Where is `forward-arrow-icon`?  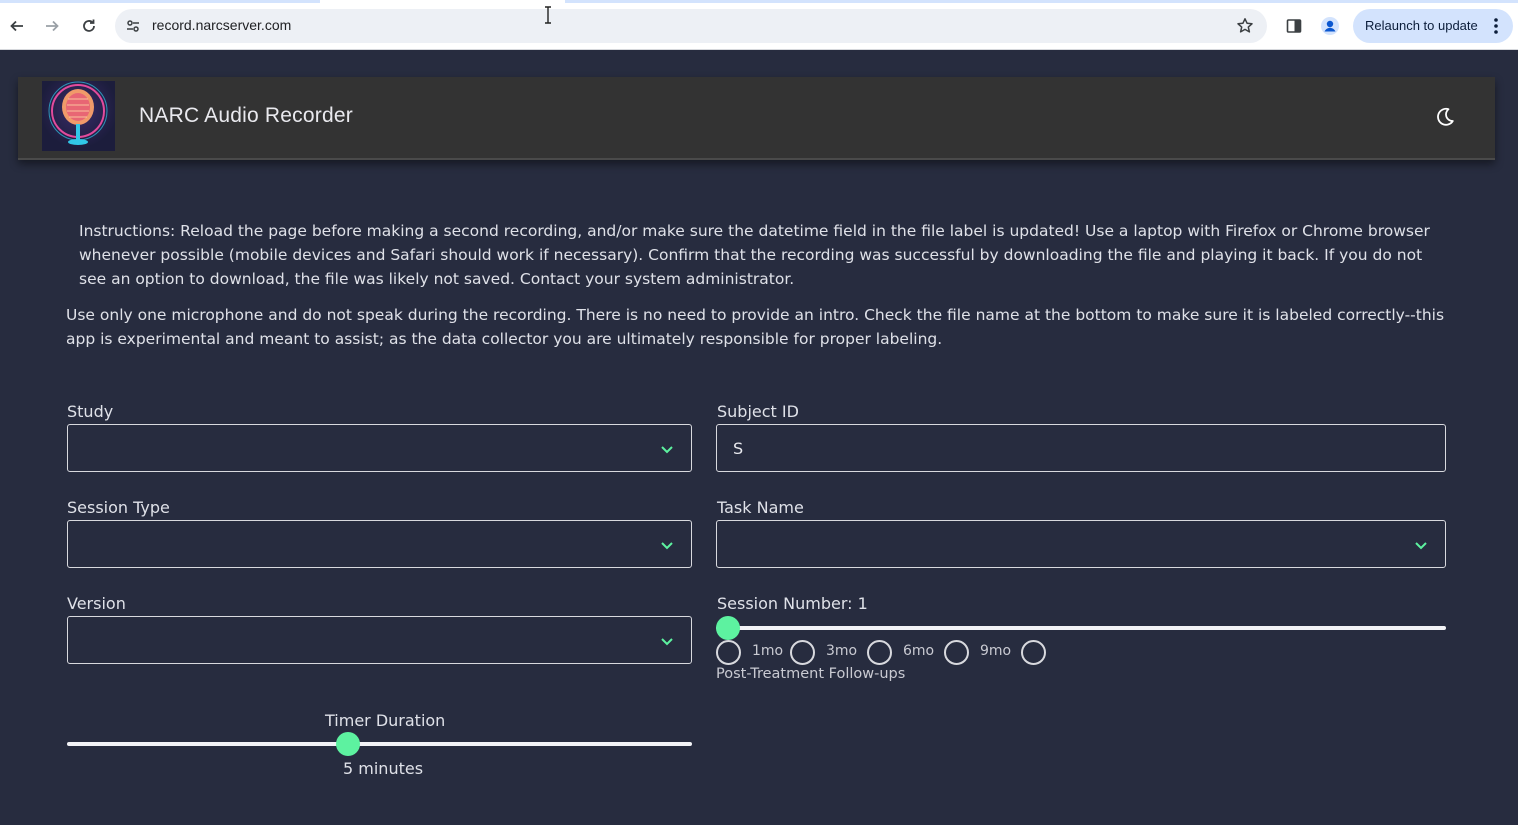
forward-arrow-icon is located at coordinates (52, 26).